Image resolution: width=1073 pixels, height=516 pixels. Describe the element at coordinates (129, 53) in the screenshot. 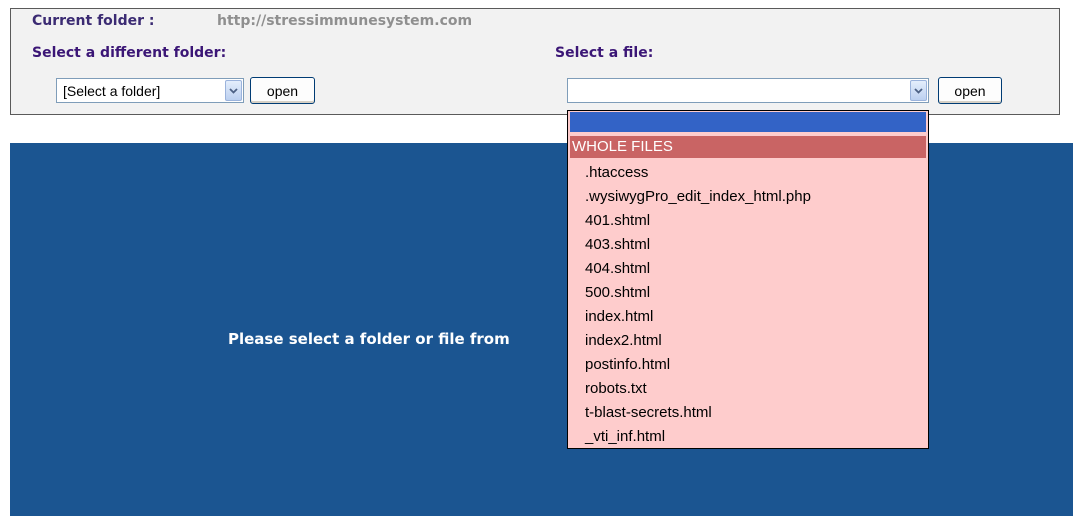

I see `folder-select-label: Select a different folder:` at that location.